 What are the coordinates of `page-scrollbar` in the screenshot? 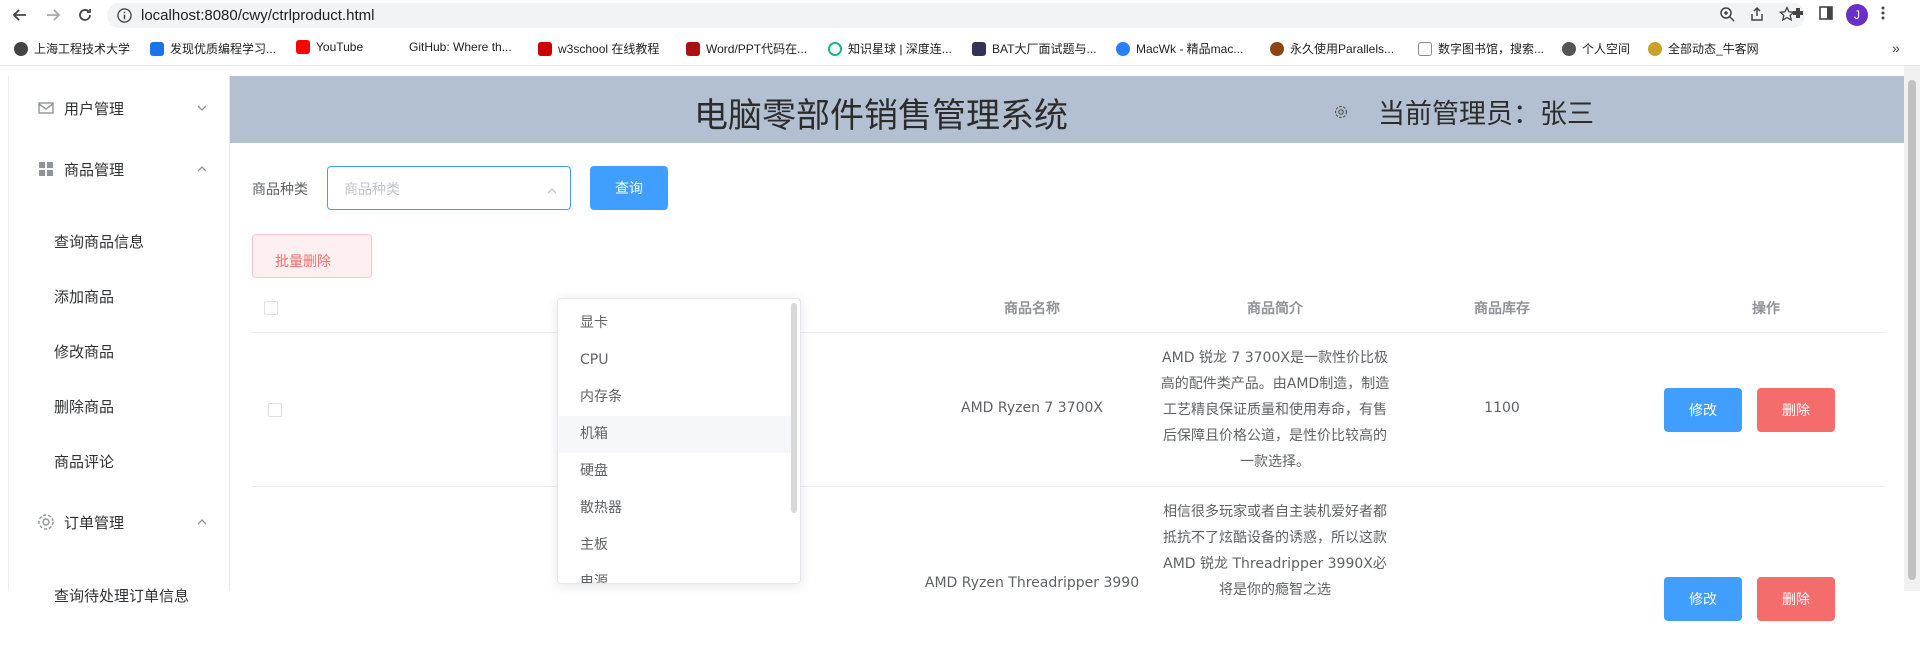 It's located at (1912, 328).